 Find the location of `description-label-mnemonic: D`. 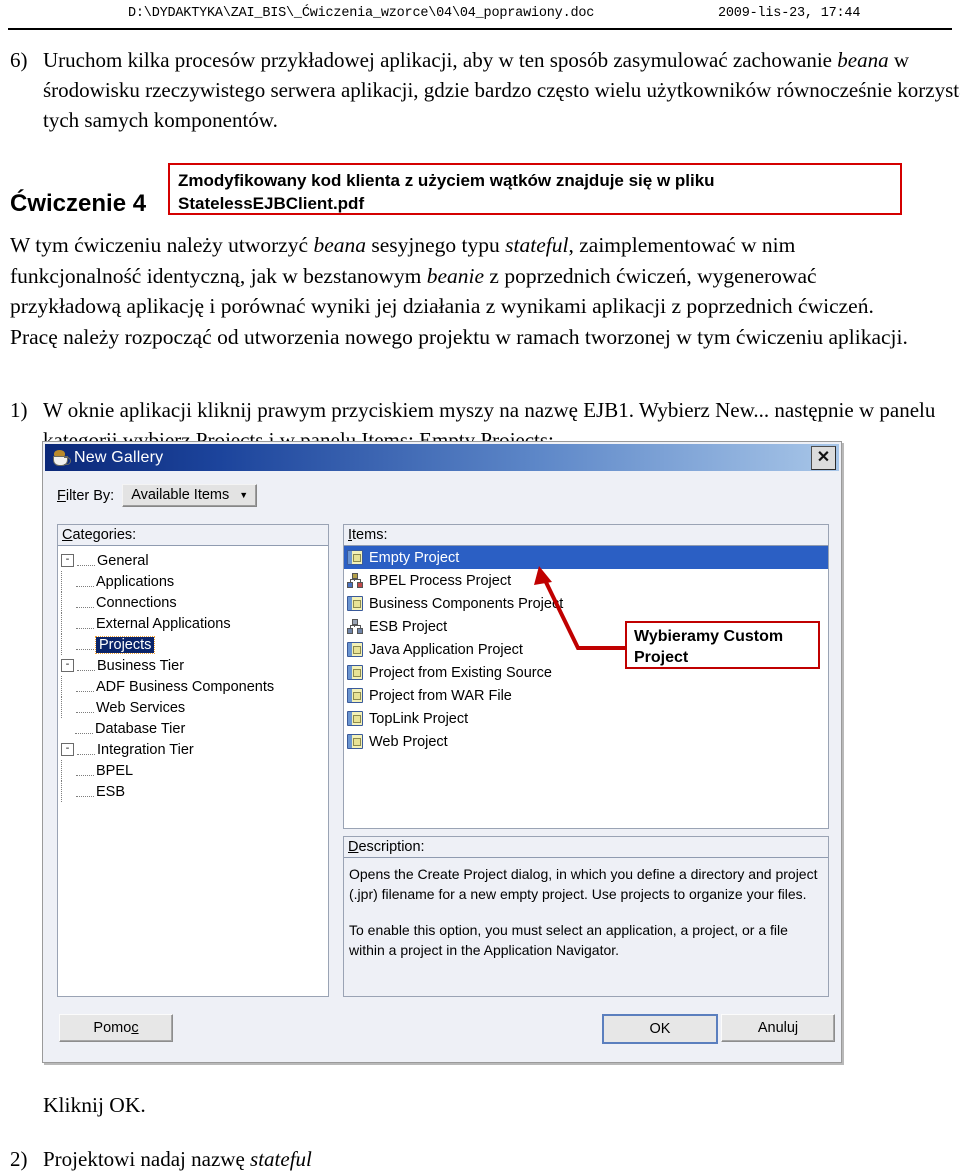

description-label-mnemonic: D is located at coordinates (353, 847).